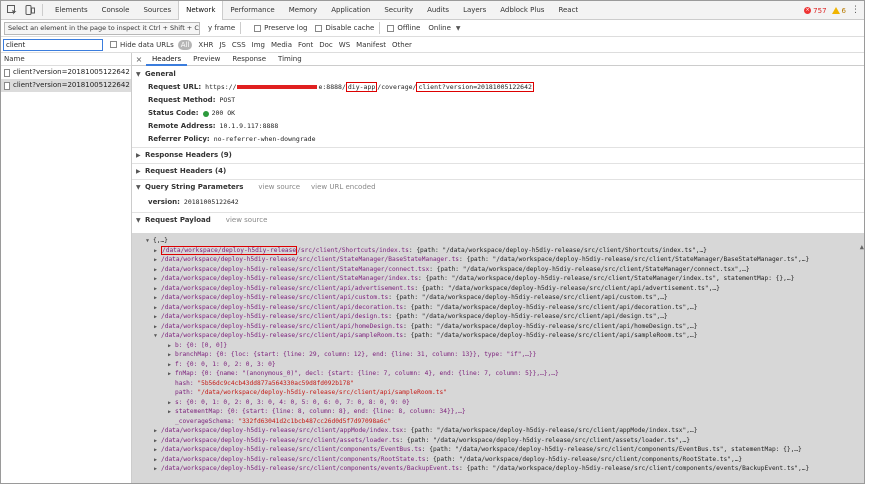 This screenshot has width=869, height=486. I want to click on tab-preview: Preview, so click(206, 59).